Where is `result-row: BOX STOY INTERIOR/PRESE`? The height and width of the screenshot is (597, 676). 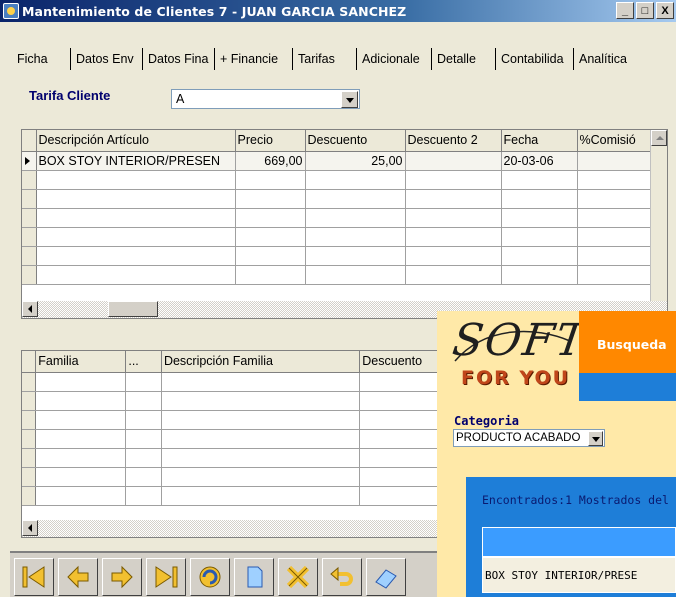
result-row: BOX STOY INTERIOR/PRESE is located at coordinates (579, 575).